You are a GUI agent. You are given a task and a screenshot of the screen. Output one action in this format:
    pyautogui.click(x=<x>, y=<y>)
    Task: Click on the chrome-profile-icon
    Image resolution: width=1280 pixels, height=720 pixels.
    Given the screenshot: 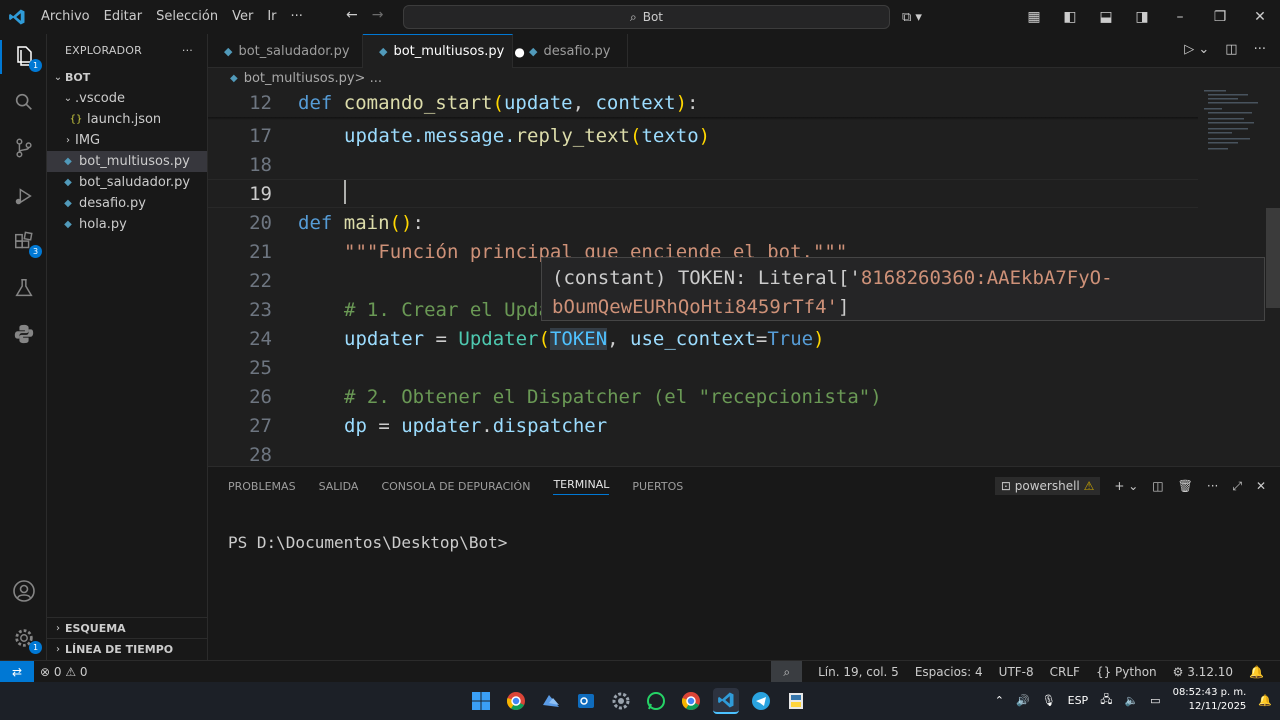 What is the action you would take?
    pyautogui.click(x=691, y=701)
    